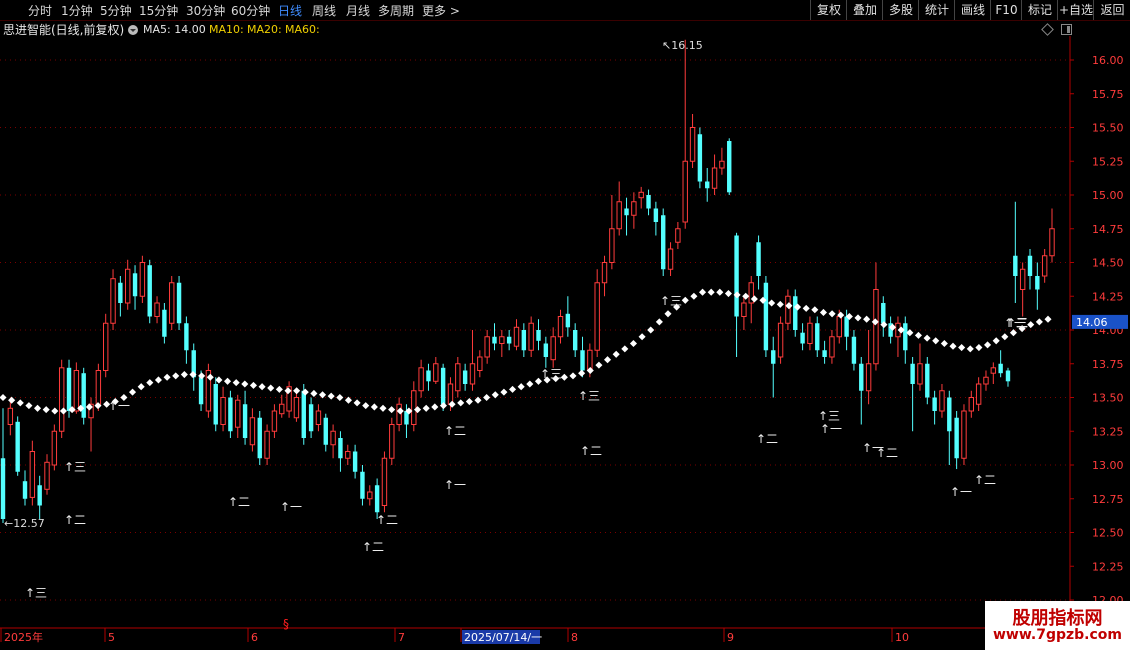 The width and height of the screenshot is (1130, 650). I want to click on y-tick-label: 12.25, so click(1108, 566).